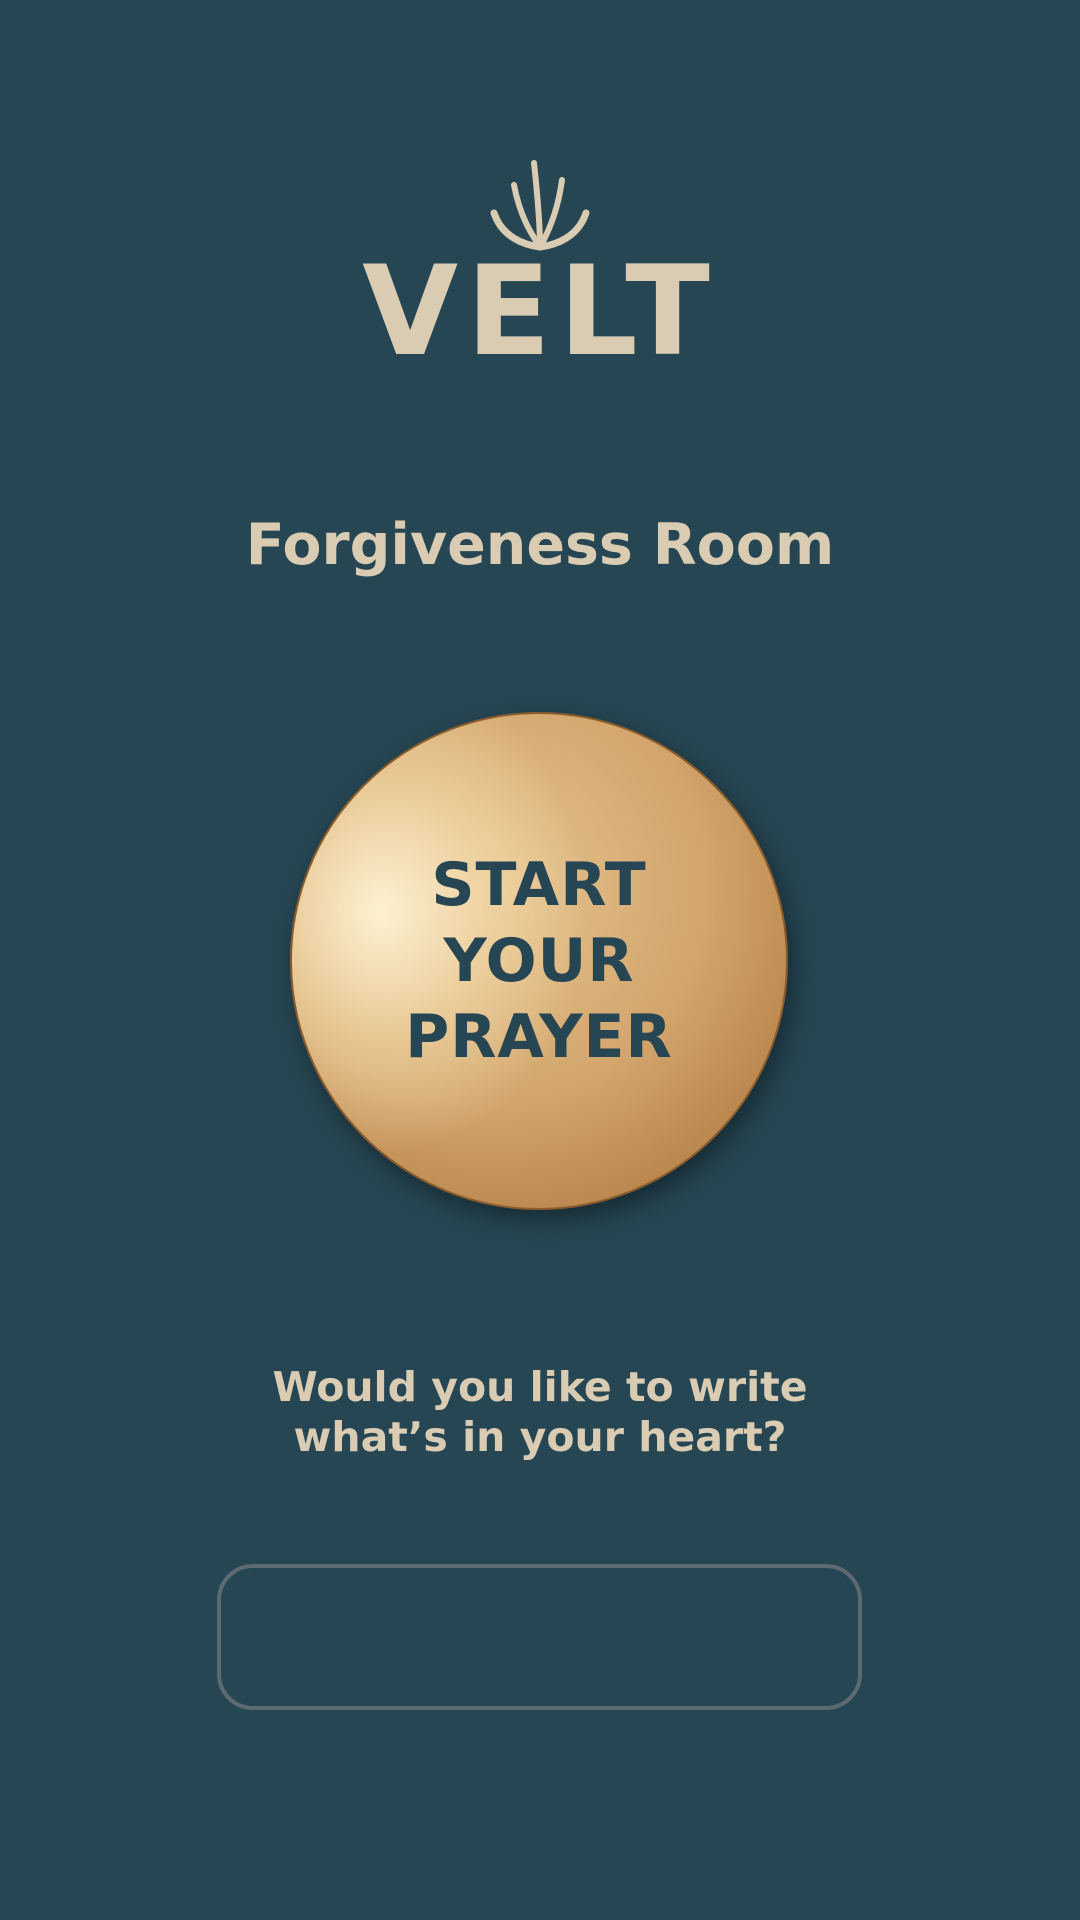 The width and height of the screenshot is (1080, 1920). I want to click on start-prayer-label: START YOUR PRAYER, so click(539, 961).